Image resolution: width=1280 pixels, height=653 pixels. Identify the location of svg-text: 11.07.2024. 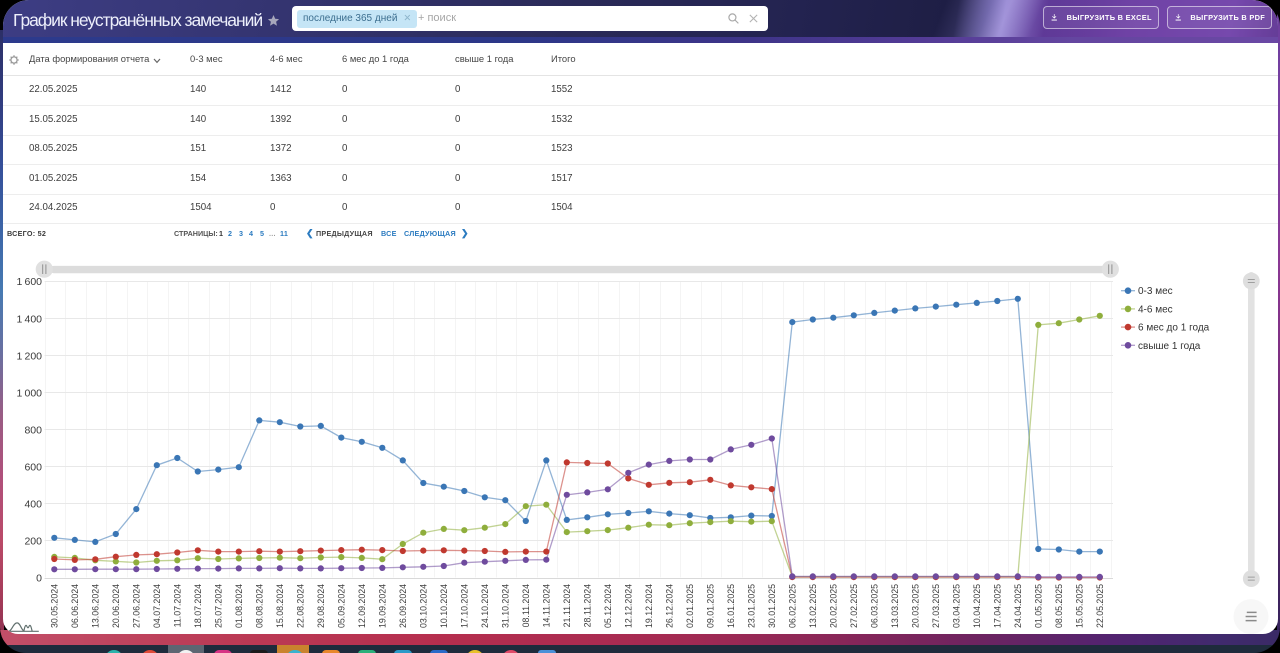
(178, 605).